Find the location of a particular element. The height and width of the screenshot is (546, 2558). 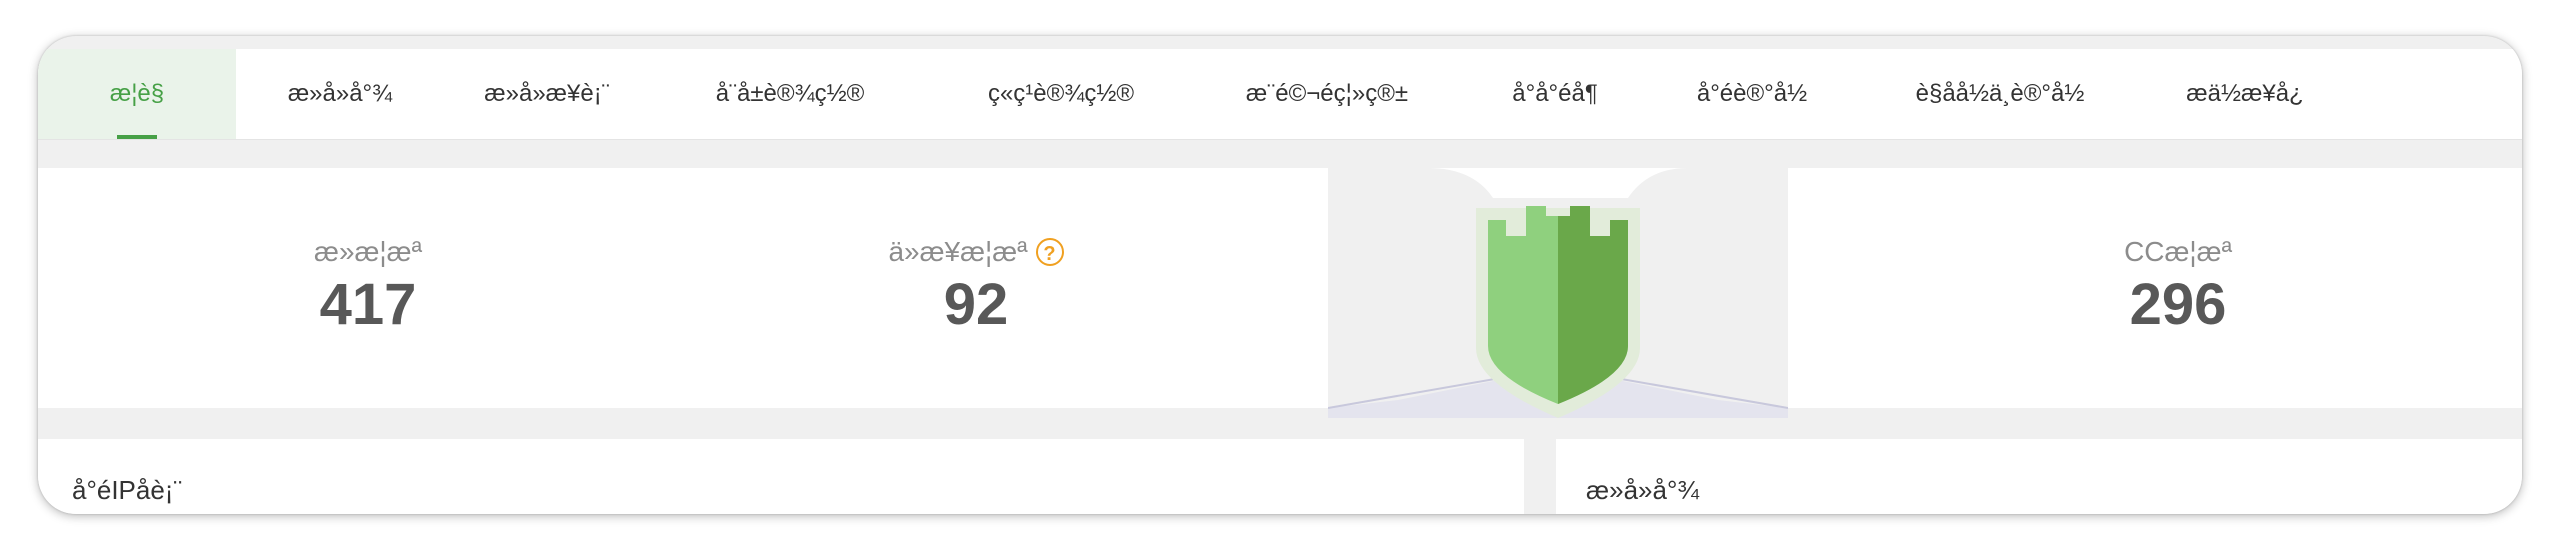

tab-rule-hit-records: è§åå½ä¸è®°å½ is located at coordinates (2000, 94).